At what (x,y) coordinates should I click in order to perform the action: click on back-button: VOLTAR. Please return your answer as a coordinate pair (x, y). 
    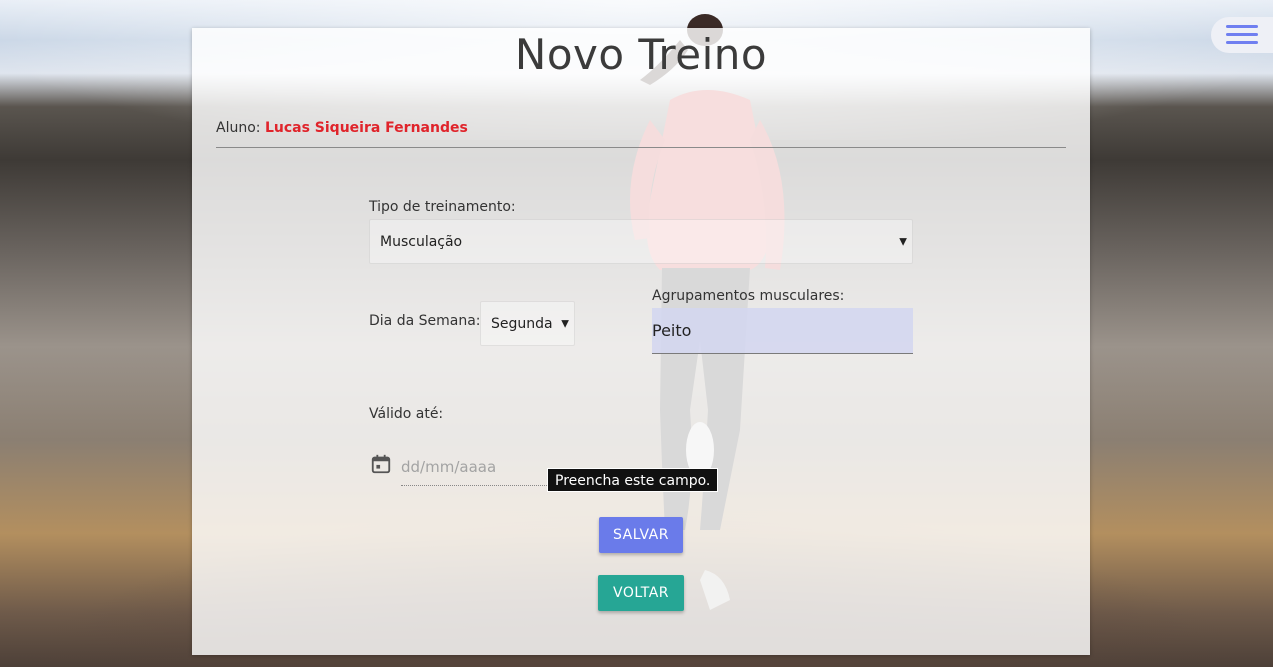
    Looking at the image, I should click on (641, 593).